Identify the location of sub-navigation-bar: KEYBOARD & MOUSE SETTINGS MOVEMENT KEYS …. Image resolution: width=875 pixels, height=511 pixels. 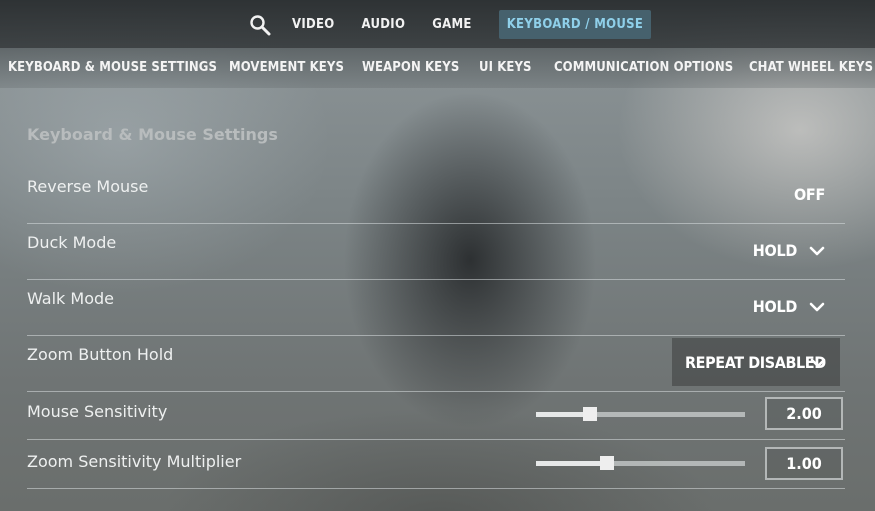
(437, 68).